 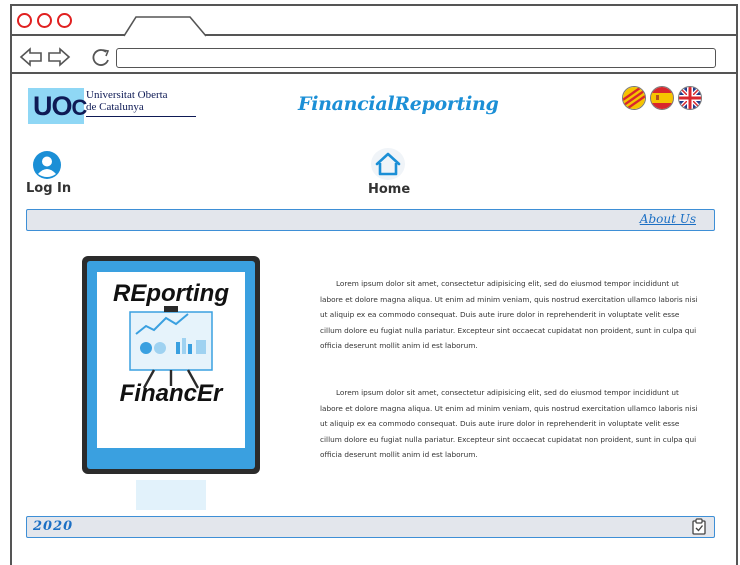 What do you see at coordinates (370, 220) in the screenshot?
I see `top-nav-bar: About Us` at bounding box center [370, 220].